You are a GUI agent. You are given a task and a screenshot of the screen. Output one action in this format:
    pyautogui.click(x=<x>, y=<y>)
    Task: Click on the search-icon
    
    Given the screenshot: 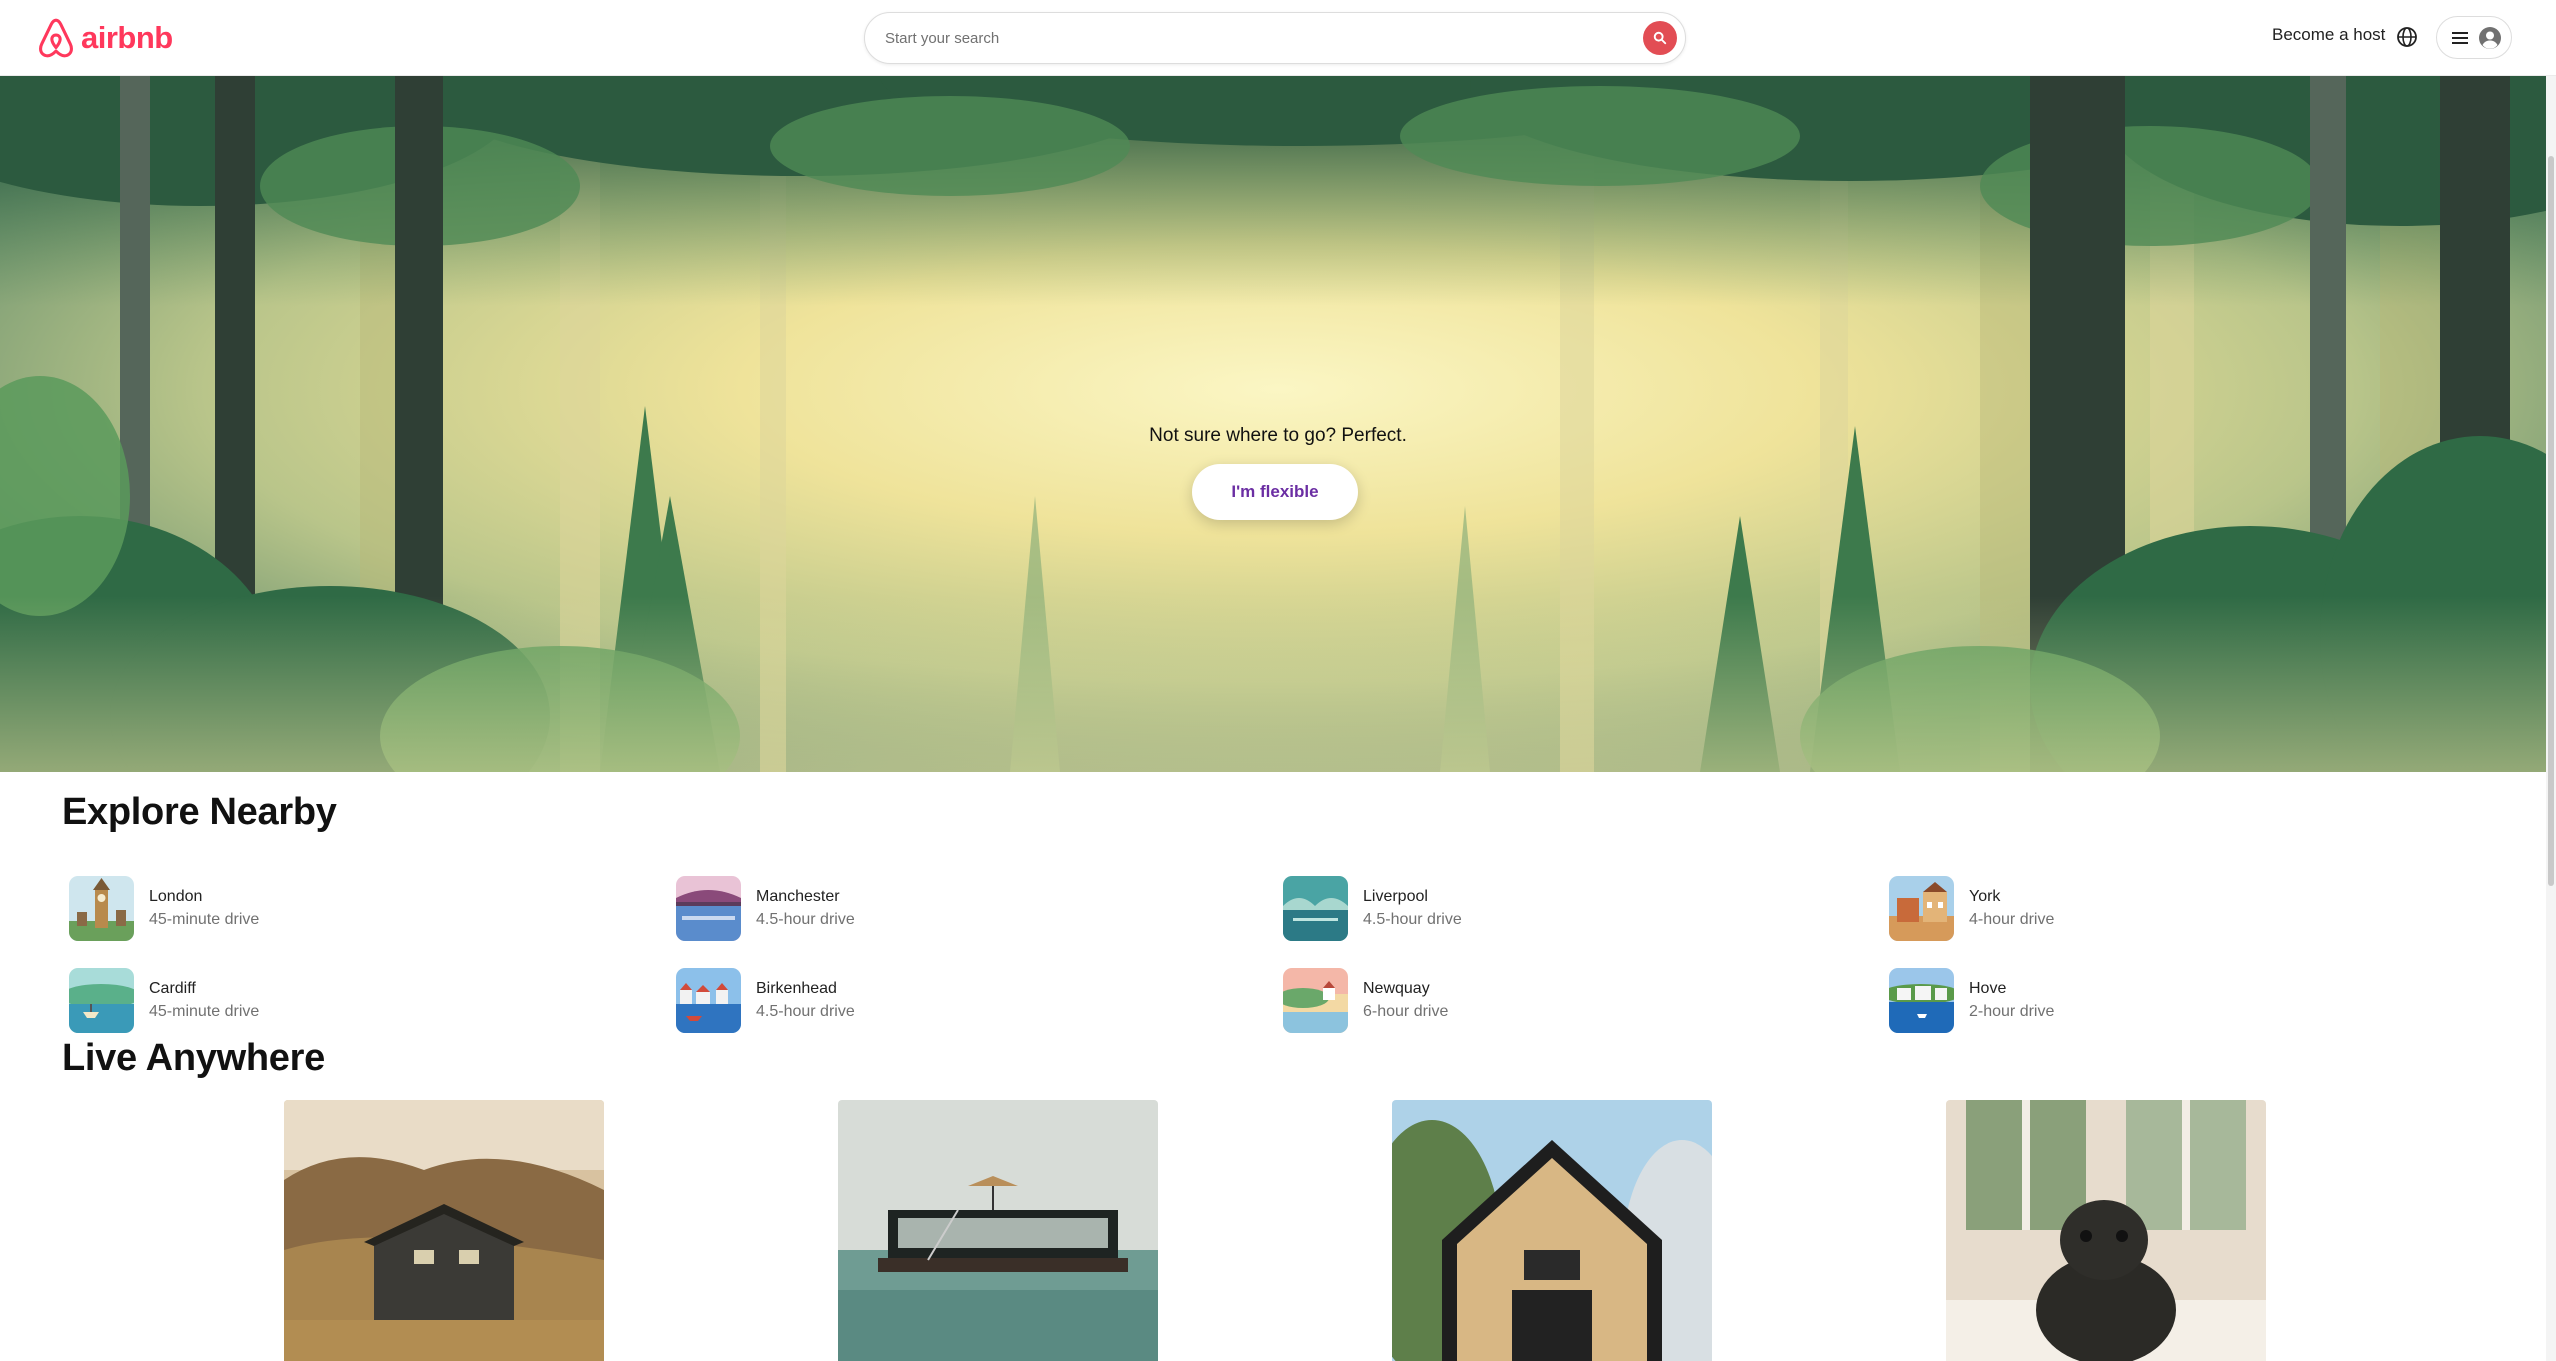 What is the action you would take?
    pyautogui.click(x=1660, y=38)
    